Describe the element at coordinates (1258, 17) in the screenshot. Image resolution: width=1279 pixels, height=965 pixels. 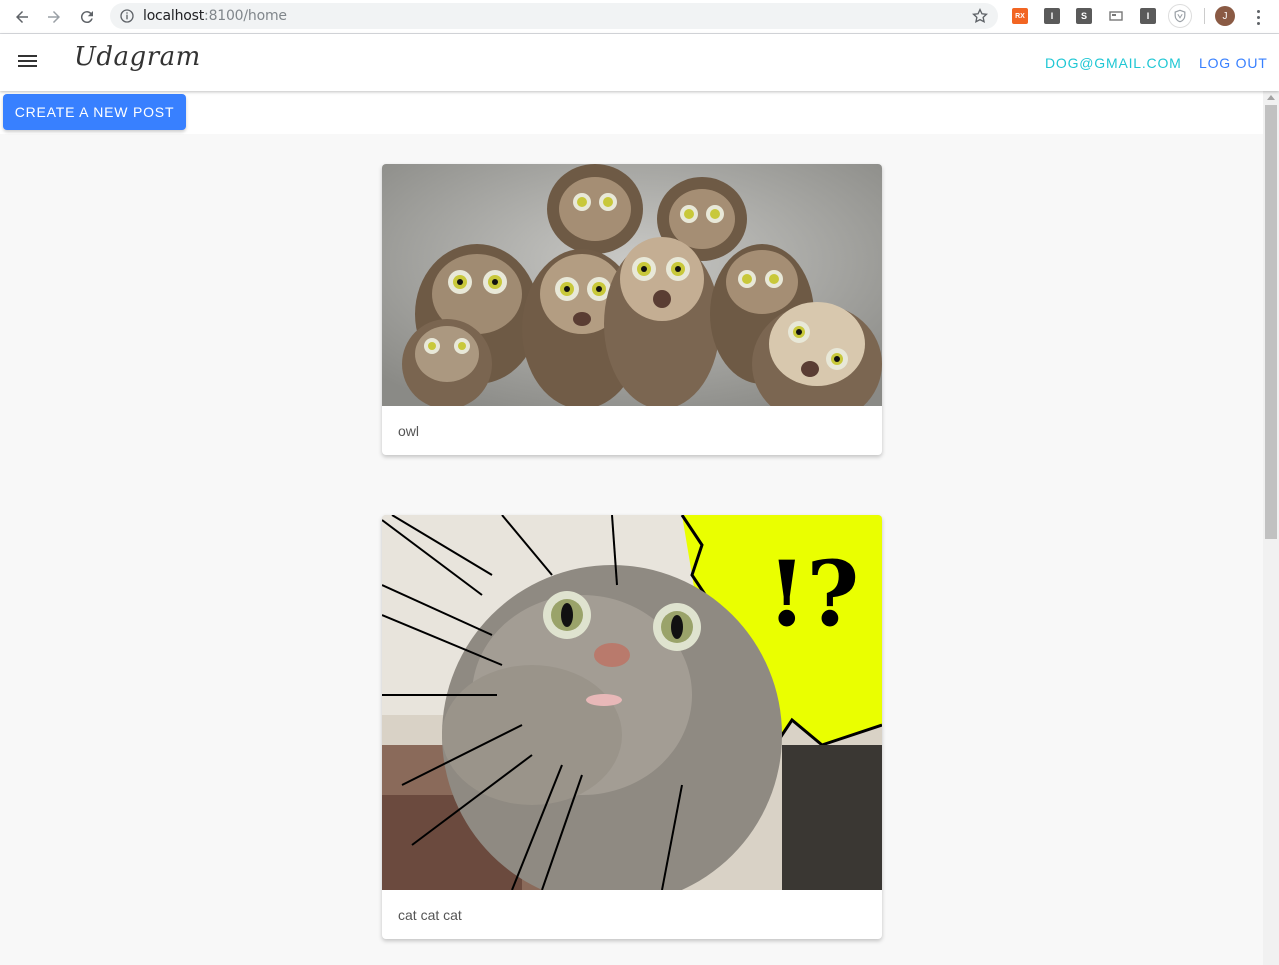
I see `browser-menu-button` at that location.